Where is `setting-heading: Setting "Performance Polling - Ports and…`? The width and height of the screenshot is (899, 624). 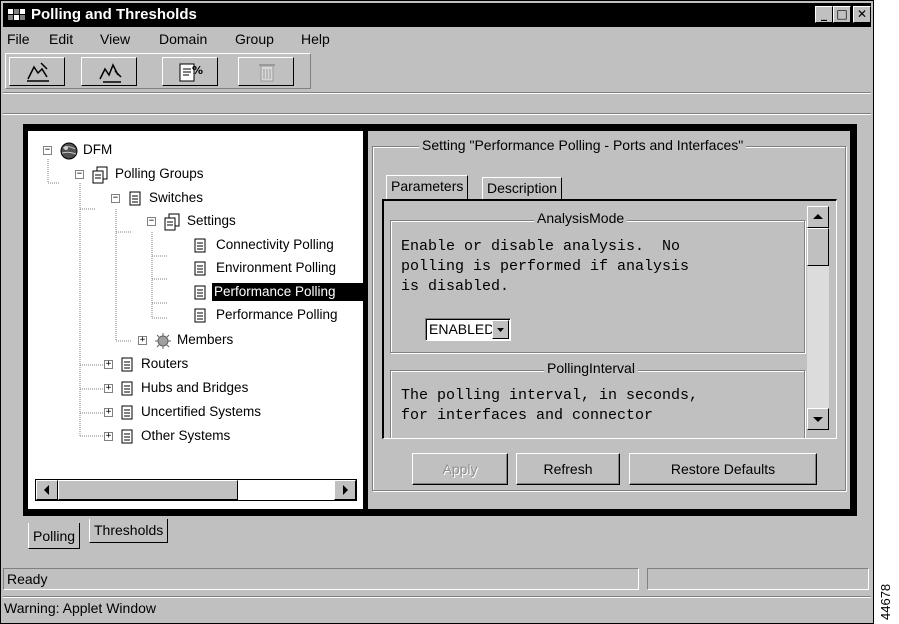
setting-heading: Setting "Performance Polling - Ports and… is located at coordinates (583, 145).